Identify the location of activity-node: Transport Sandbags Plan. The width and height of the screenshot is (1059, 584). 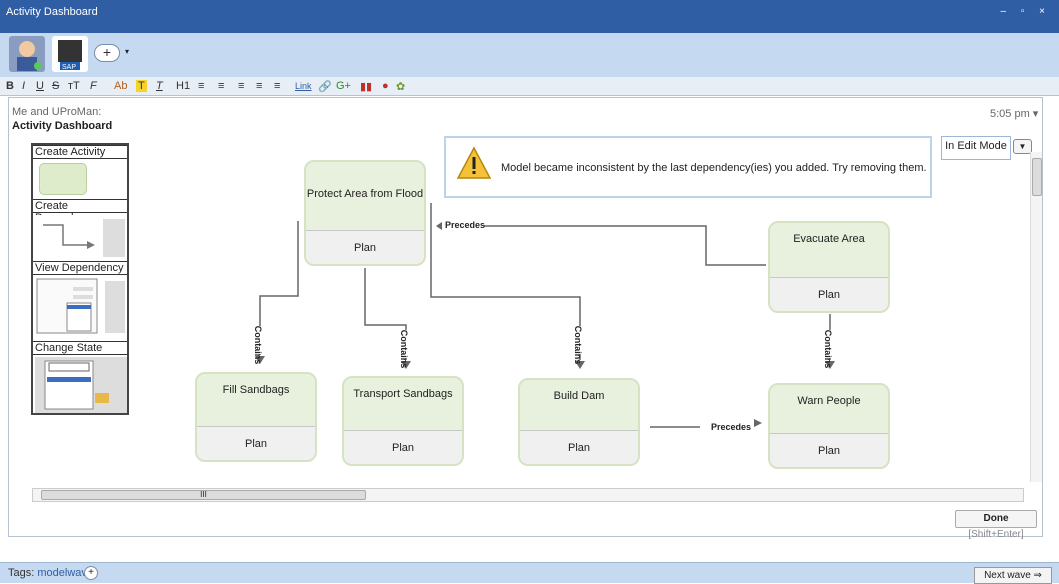
(403, 421).